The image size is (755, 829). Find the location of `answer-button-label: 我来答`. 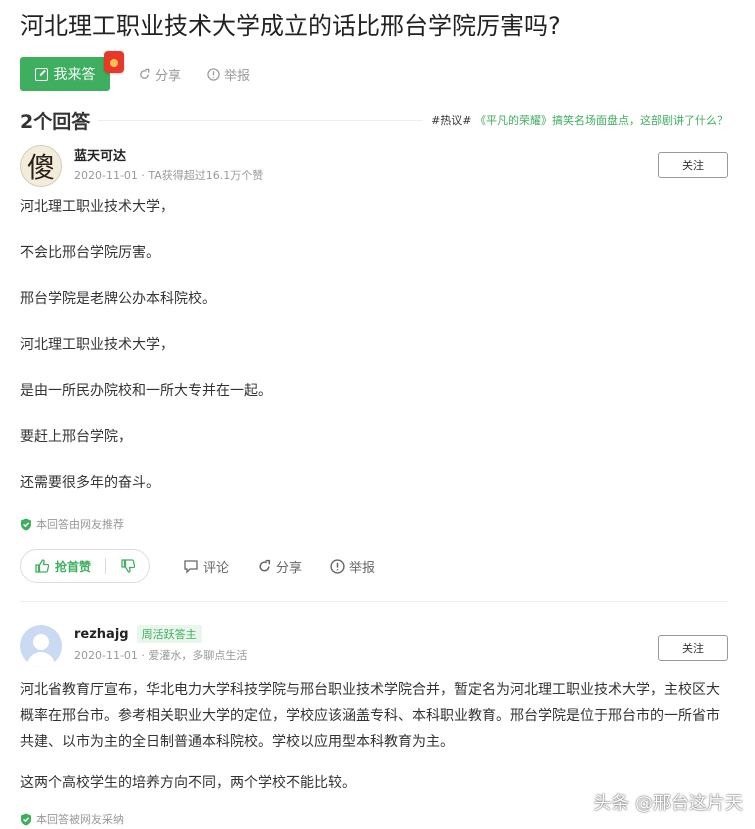

answer-button-label: 我来答 is located at coordinates (74, 75).